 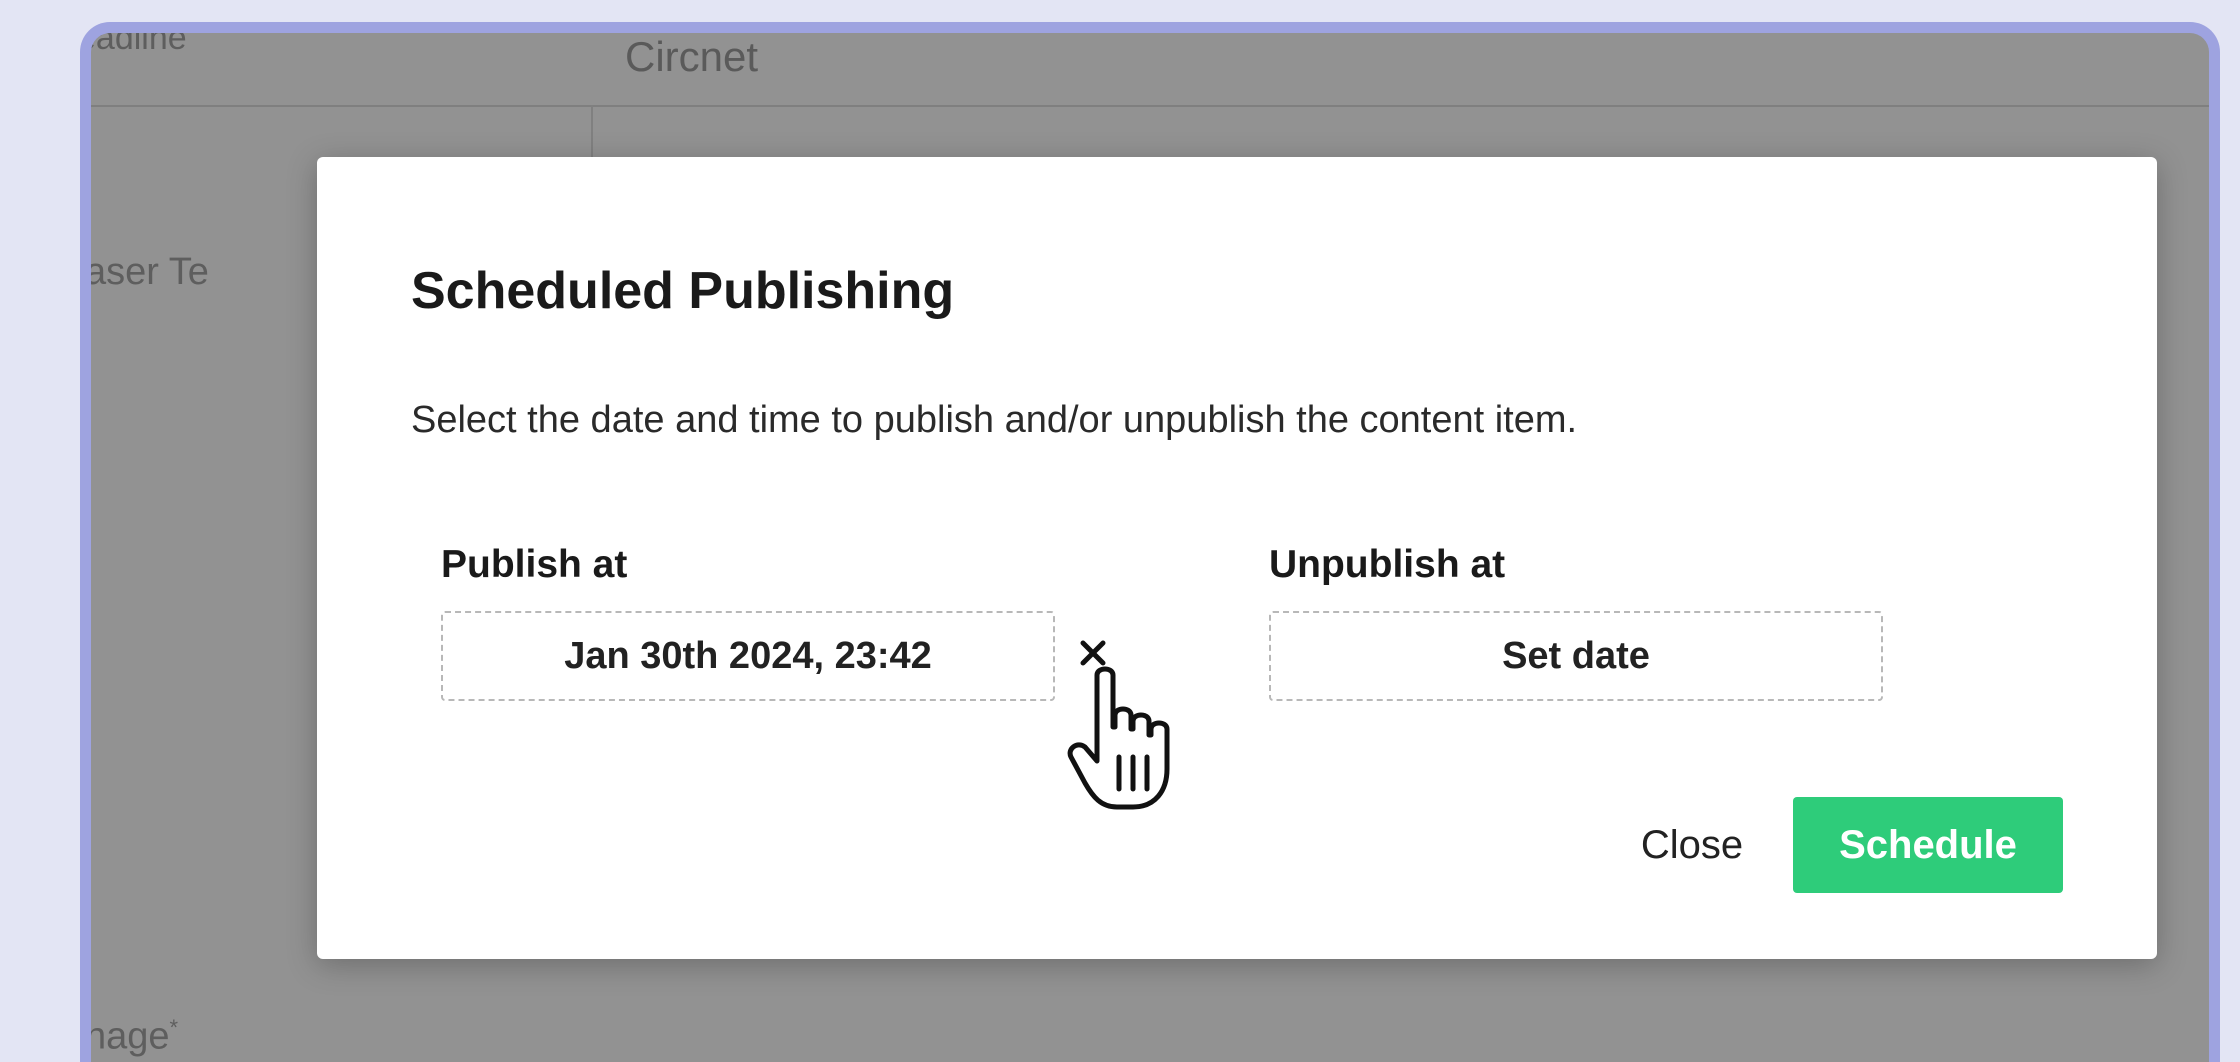 I want to click on schedule-button: Schedule, so click(x=1928, y=845).